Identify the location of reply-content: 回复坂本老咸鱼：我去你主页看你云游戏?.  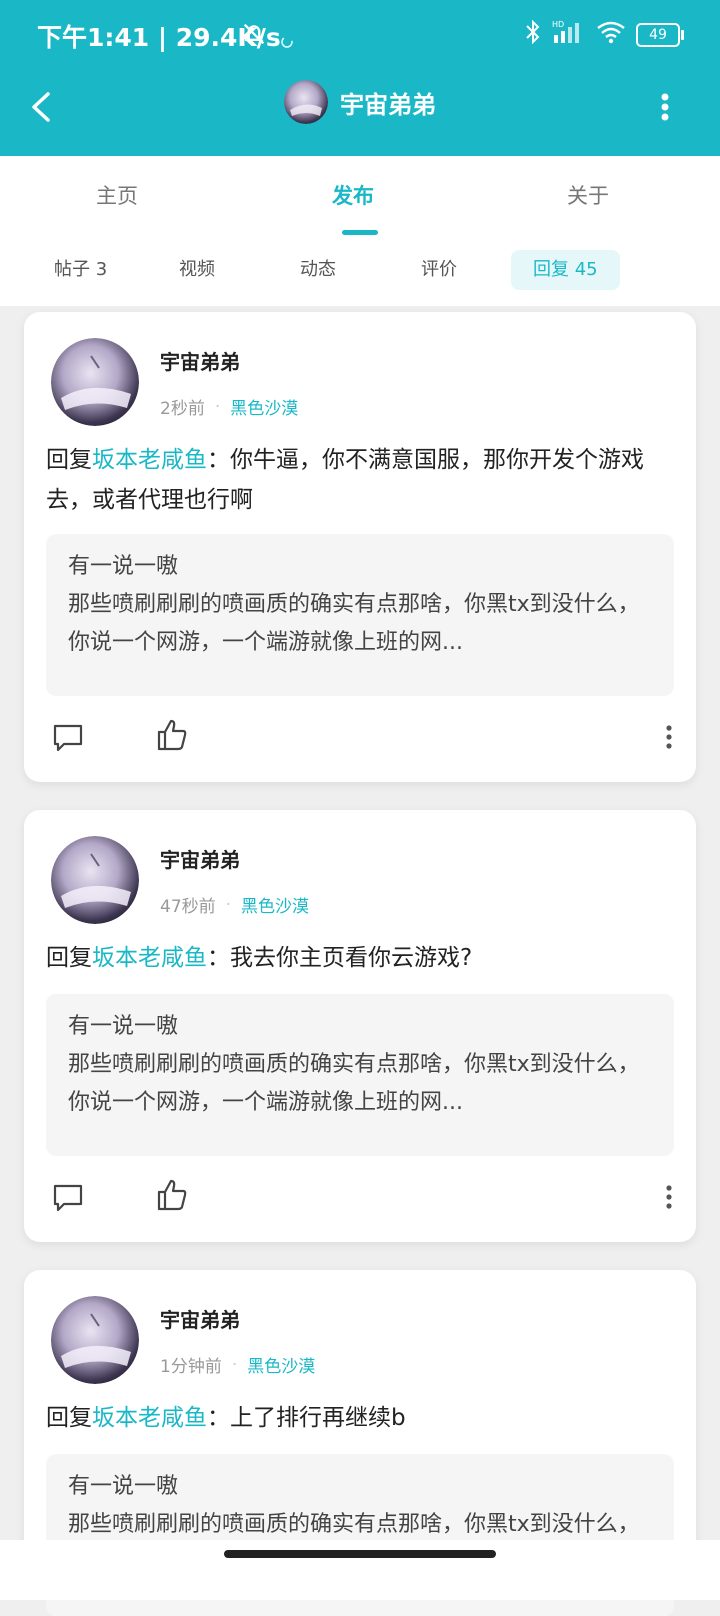
(356, 958).